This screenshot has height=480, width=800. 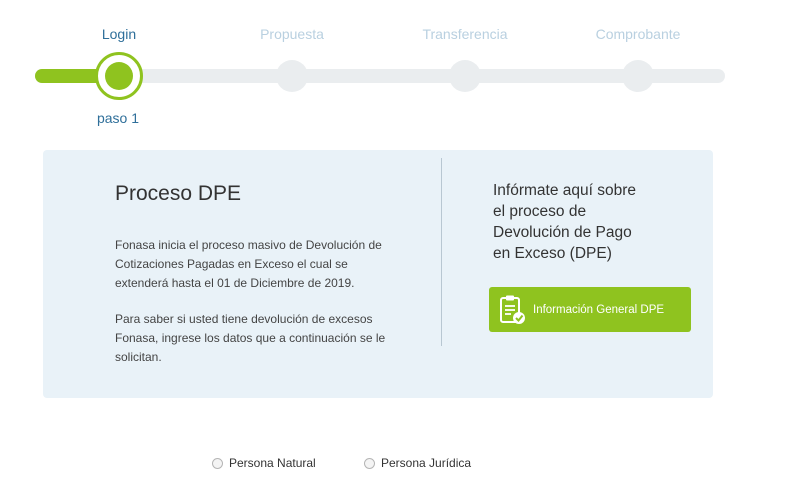 What do you see at coordinates (119, 34) in the screenshot?
I see `step-login-label: Login` at bounding box center [119, 34].